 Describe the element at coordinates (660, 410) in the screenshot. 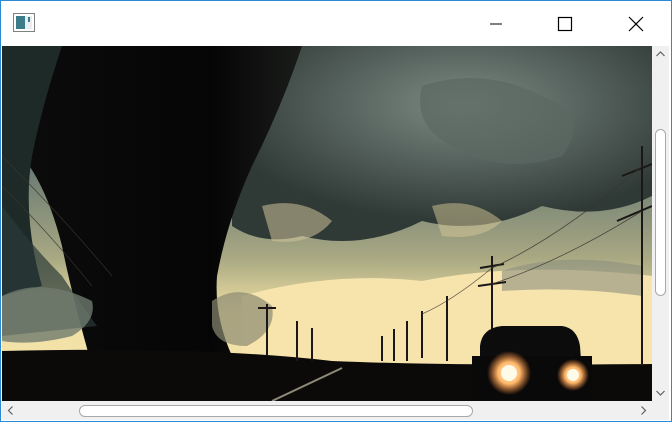

I see `scrollbar-corner` at that location.